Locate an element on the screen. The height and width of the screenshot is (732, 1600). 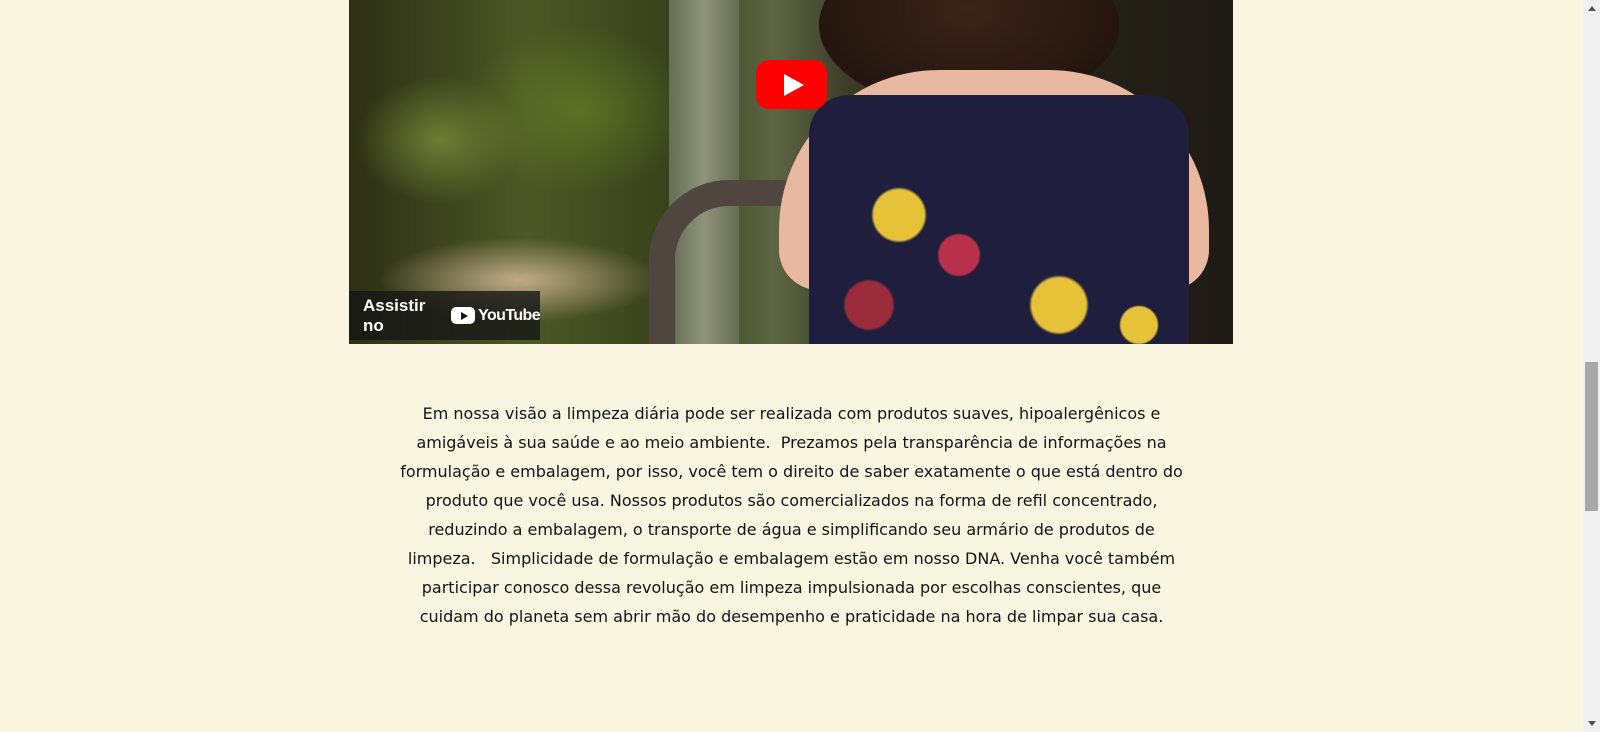
video-thumbnail-dress is located at coordinates (999, 219).